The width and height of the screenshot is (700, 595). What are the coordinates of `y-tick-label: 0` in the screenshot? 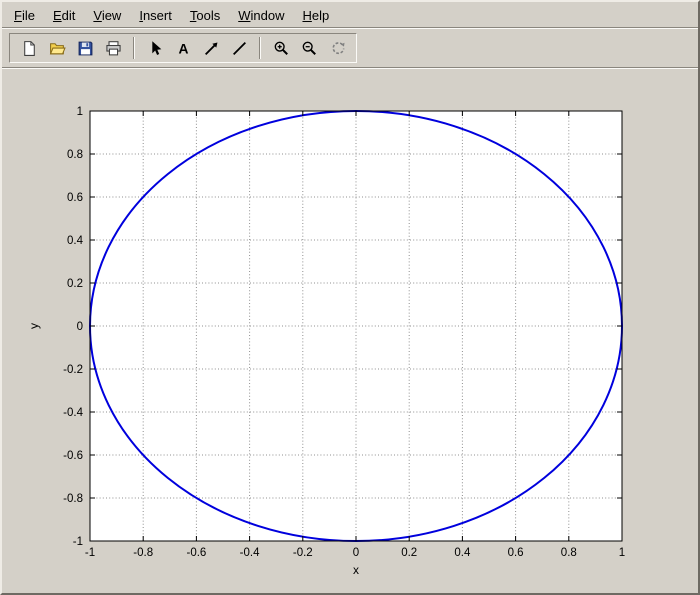 It's located at (80, 327).